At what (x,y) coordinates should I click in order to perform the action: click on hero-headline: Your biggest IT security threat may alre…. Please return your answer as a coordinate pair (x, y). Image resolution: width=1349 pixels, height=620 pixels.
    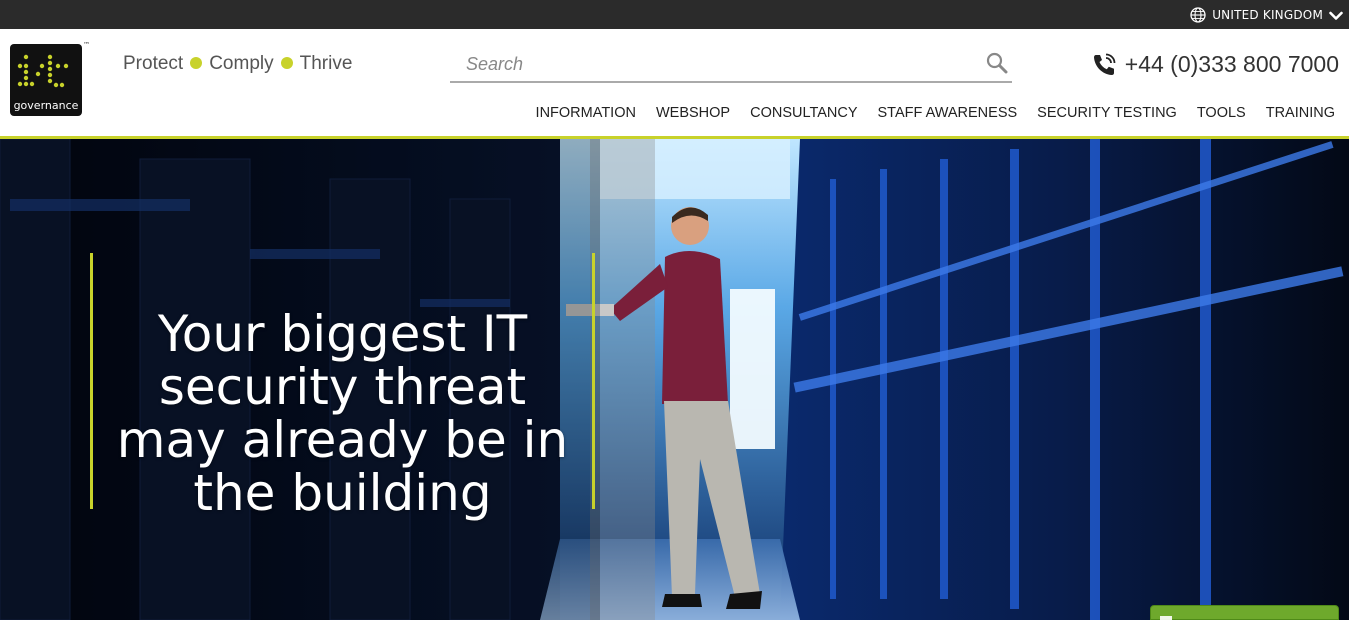
    Looking at the image, I should click on (342, 413).